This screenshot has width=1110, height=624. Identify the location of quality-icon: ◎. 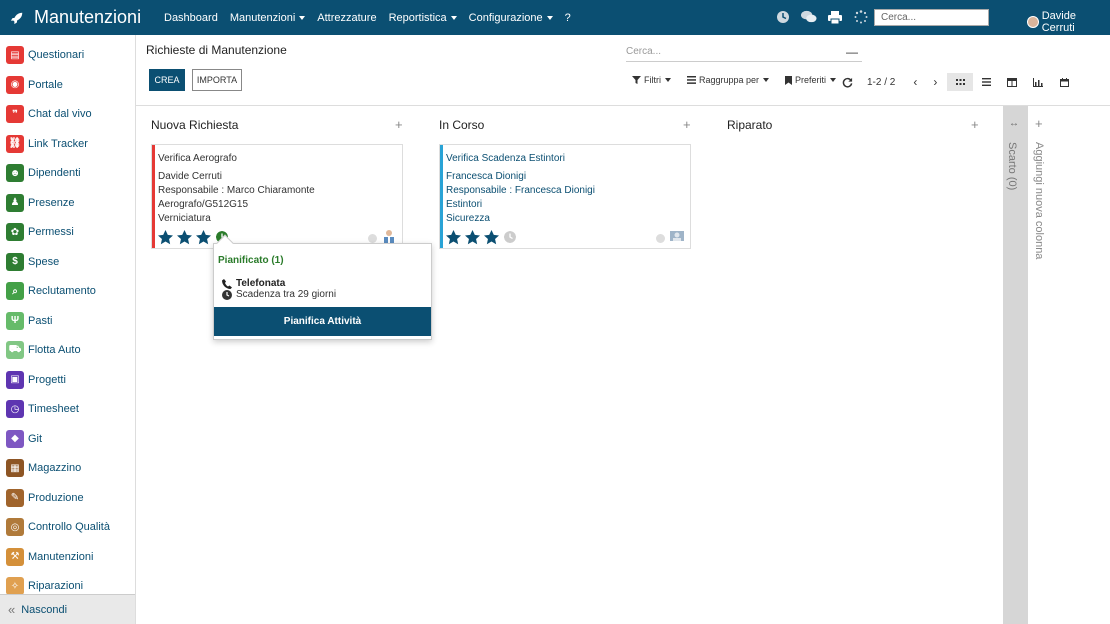
(15, 527).